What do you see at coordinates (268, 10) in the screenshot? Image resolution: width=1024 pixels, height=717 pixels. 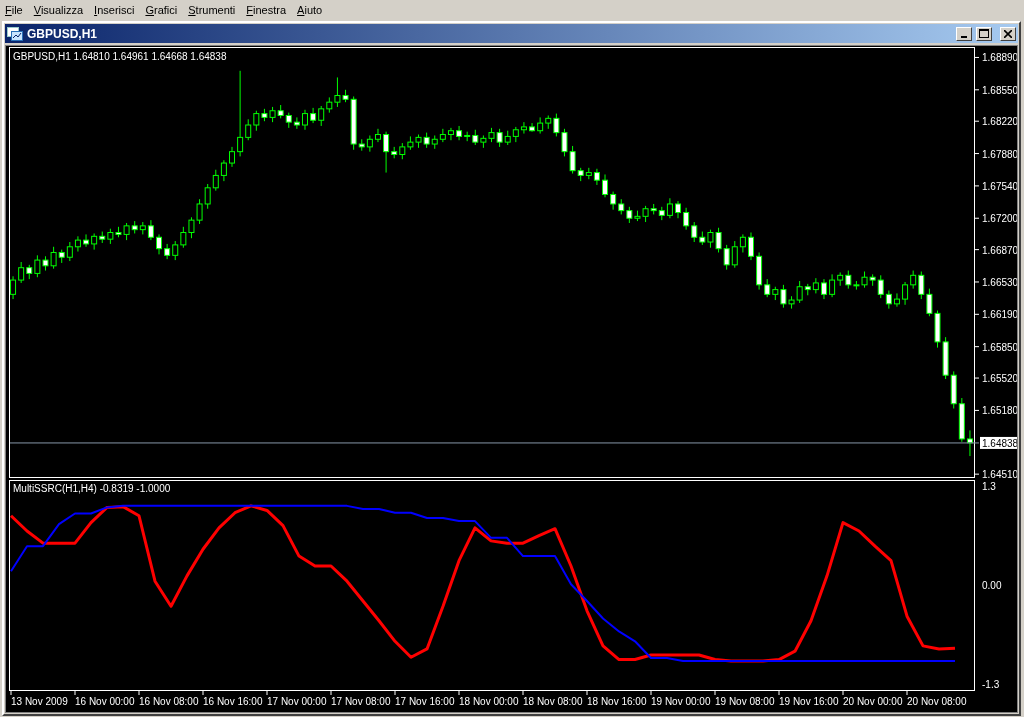 I see `menu-item: Finestra` at bounding box center [268, 10].